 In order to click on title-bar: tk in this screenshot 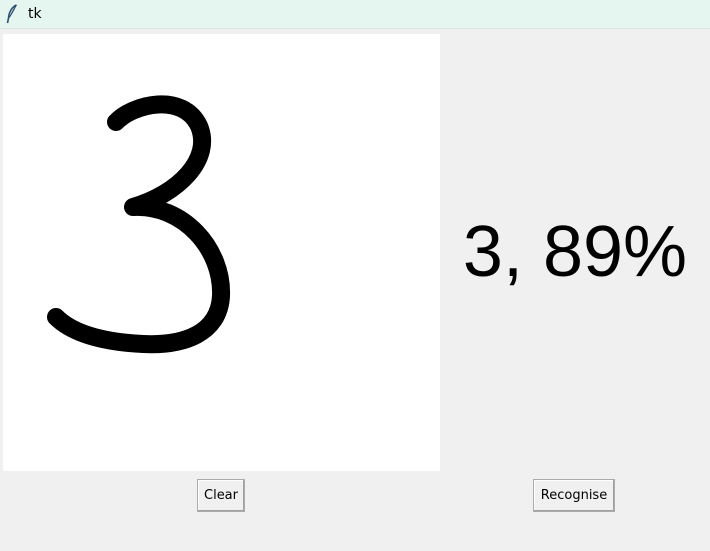, I will do `click(355, 14)`.